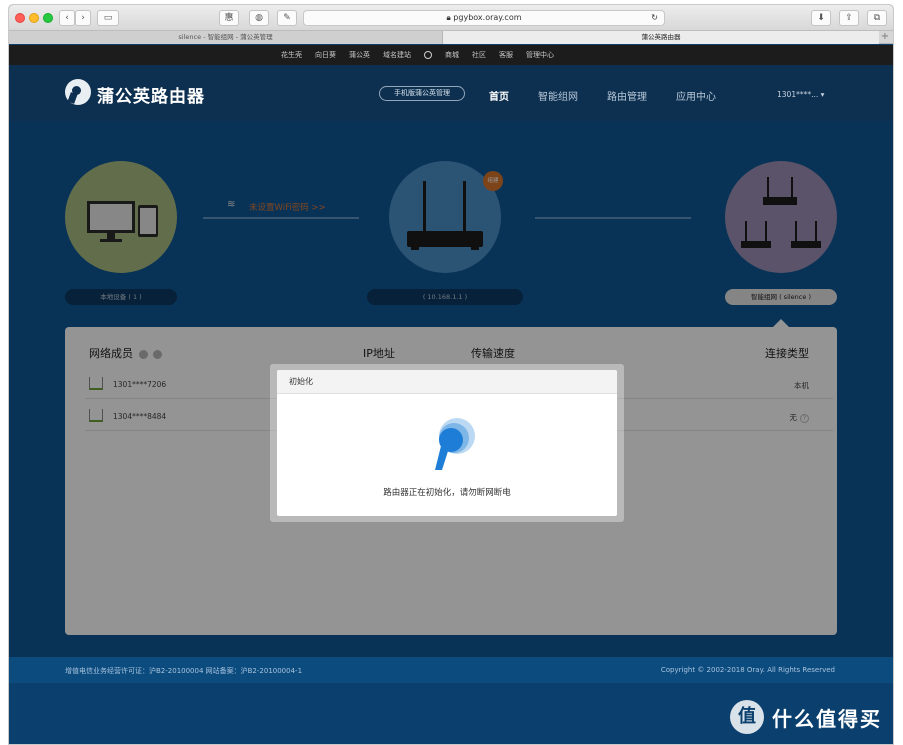 The width and height of the screenshot is (903, 745). I want to click on share-icon: ⇪, so click(849, 18).